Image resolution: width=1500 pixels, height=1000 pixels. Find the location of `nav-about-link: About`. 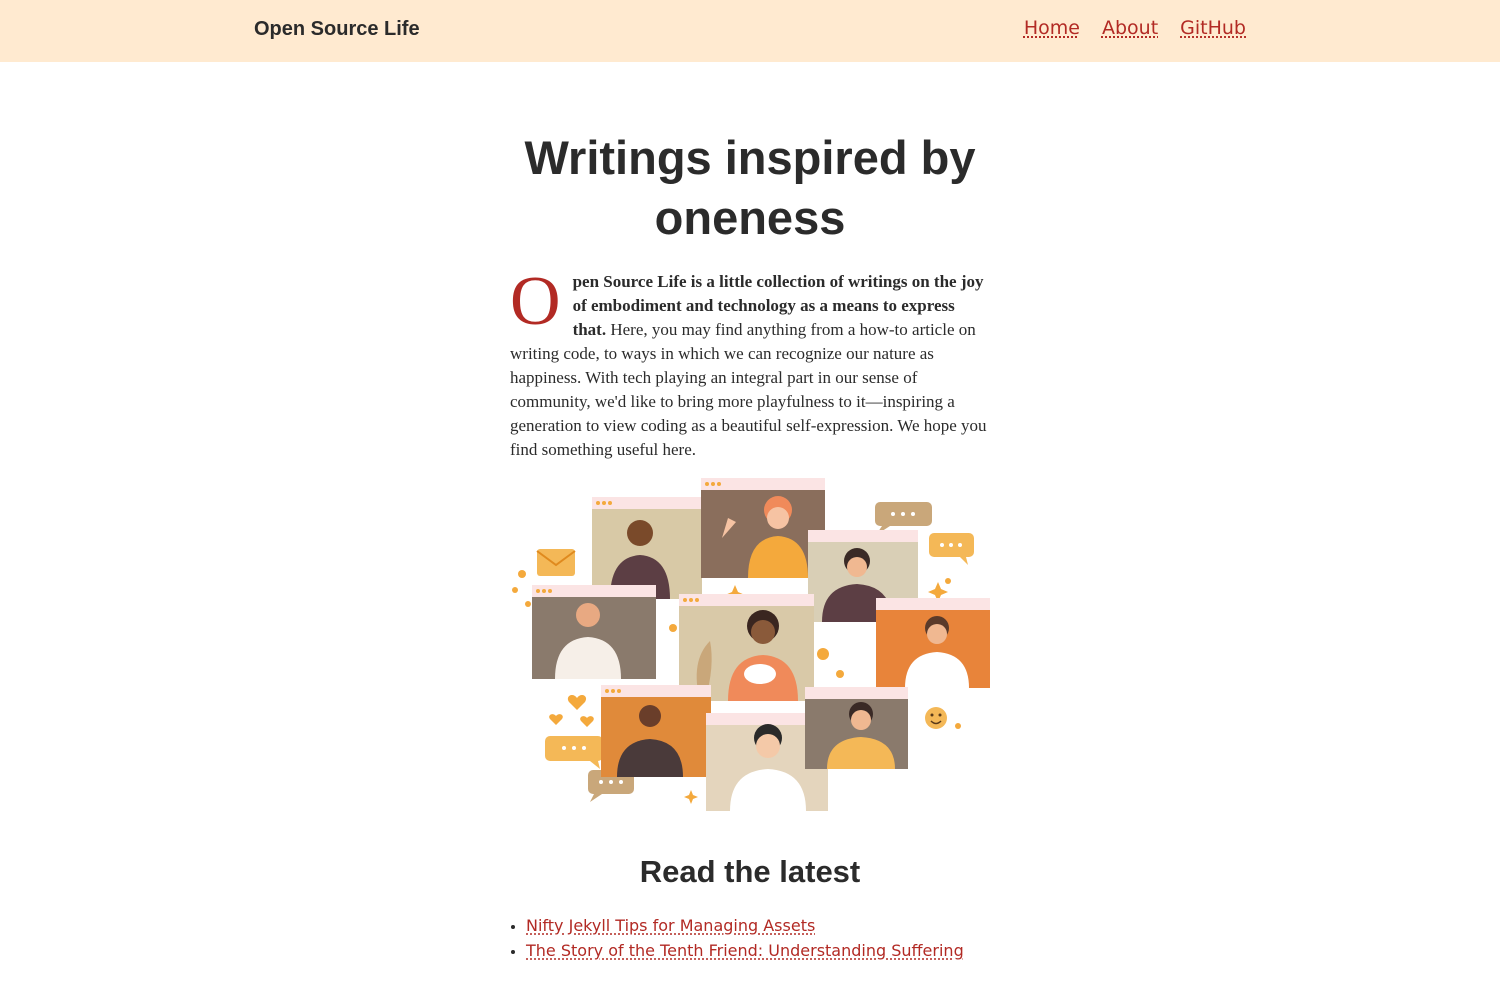

nav-about-link: About is located at coordinates (1130, 28).